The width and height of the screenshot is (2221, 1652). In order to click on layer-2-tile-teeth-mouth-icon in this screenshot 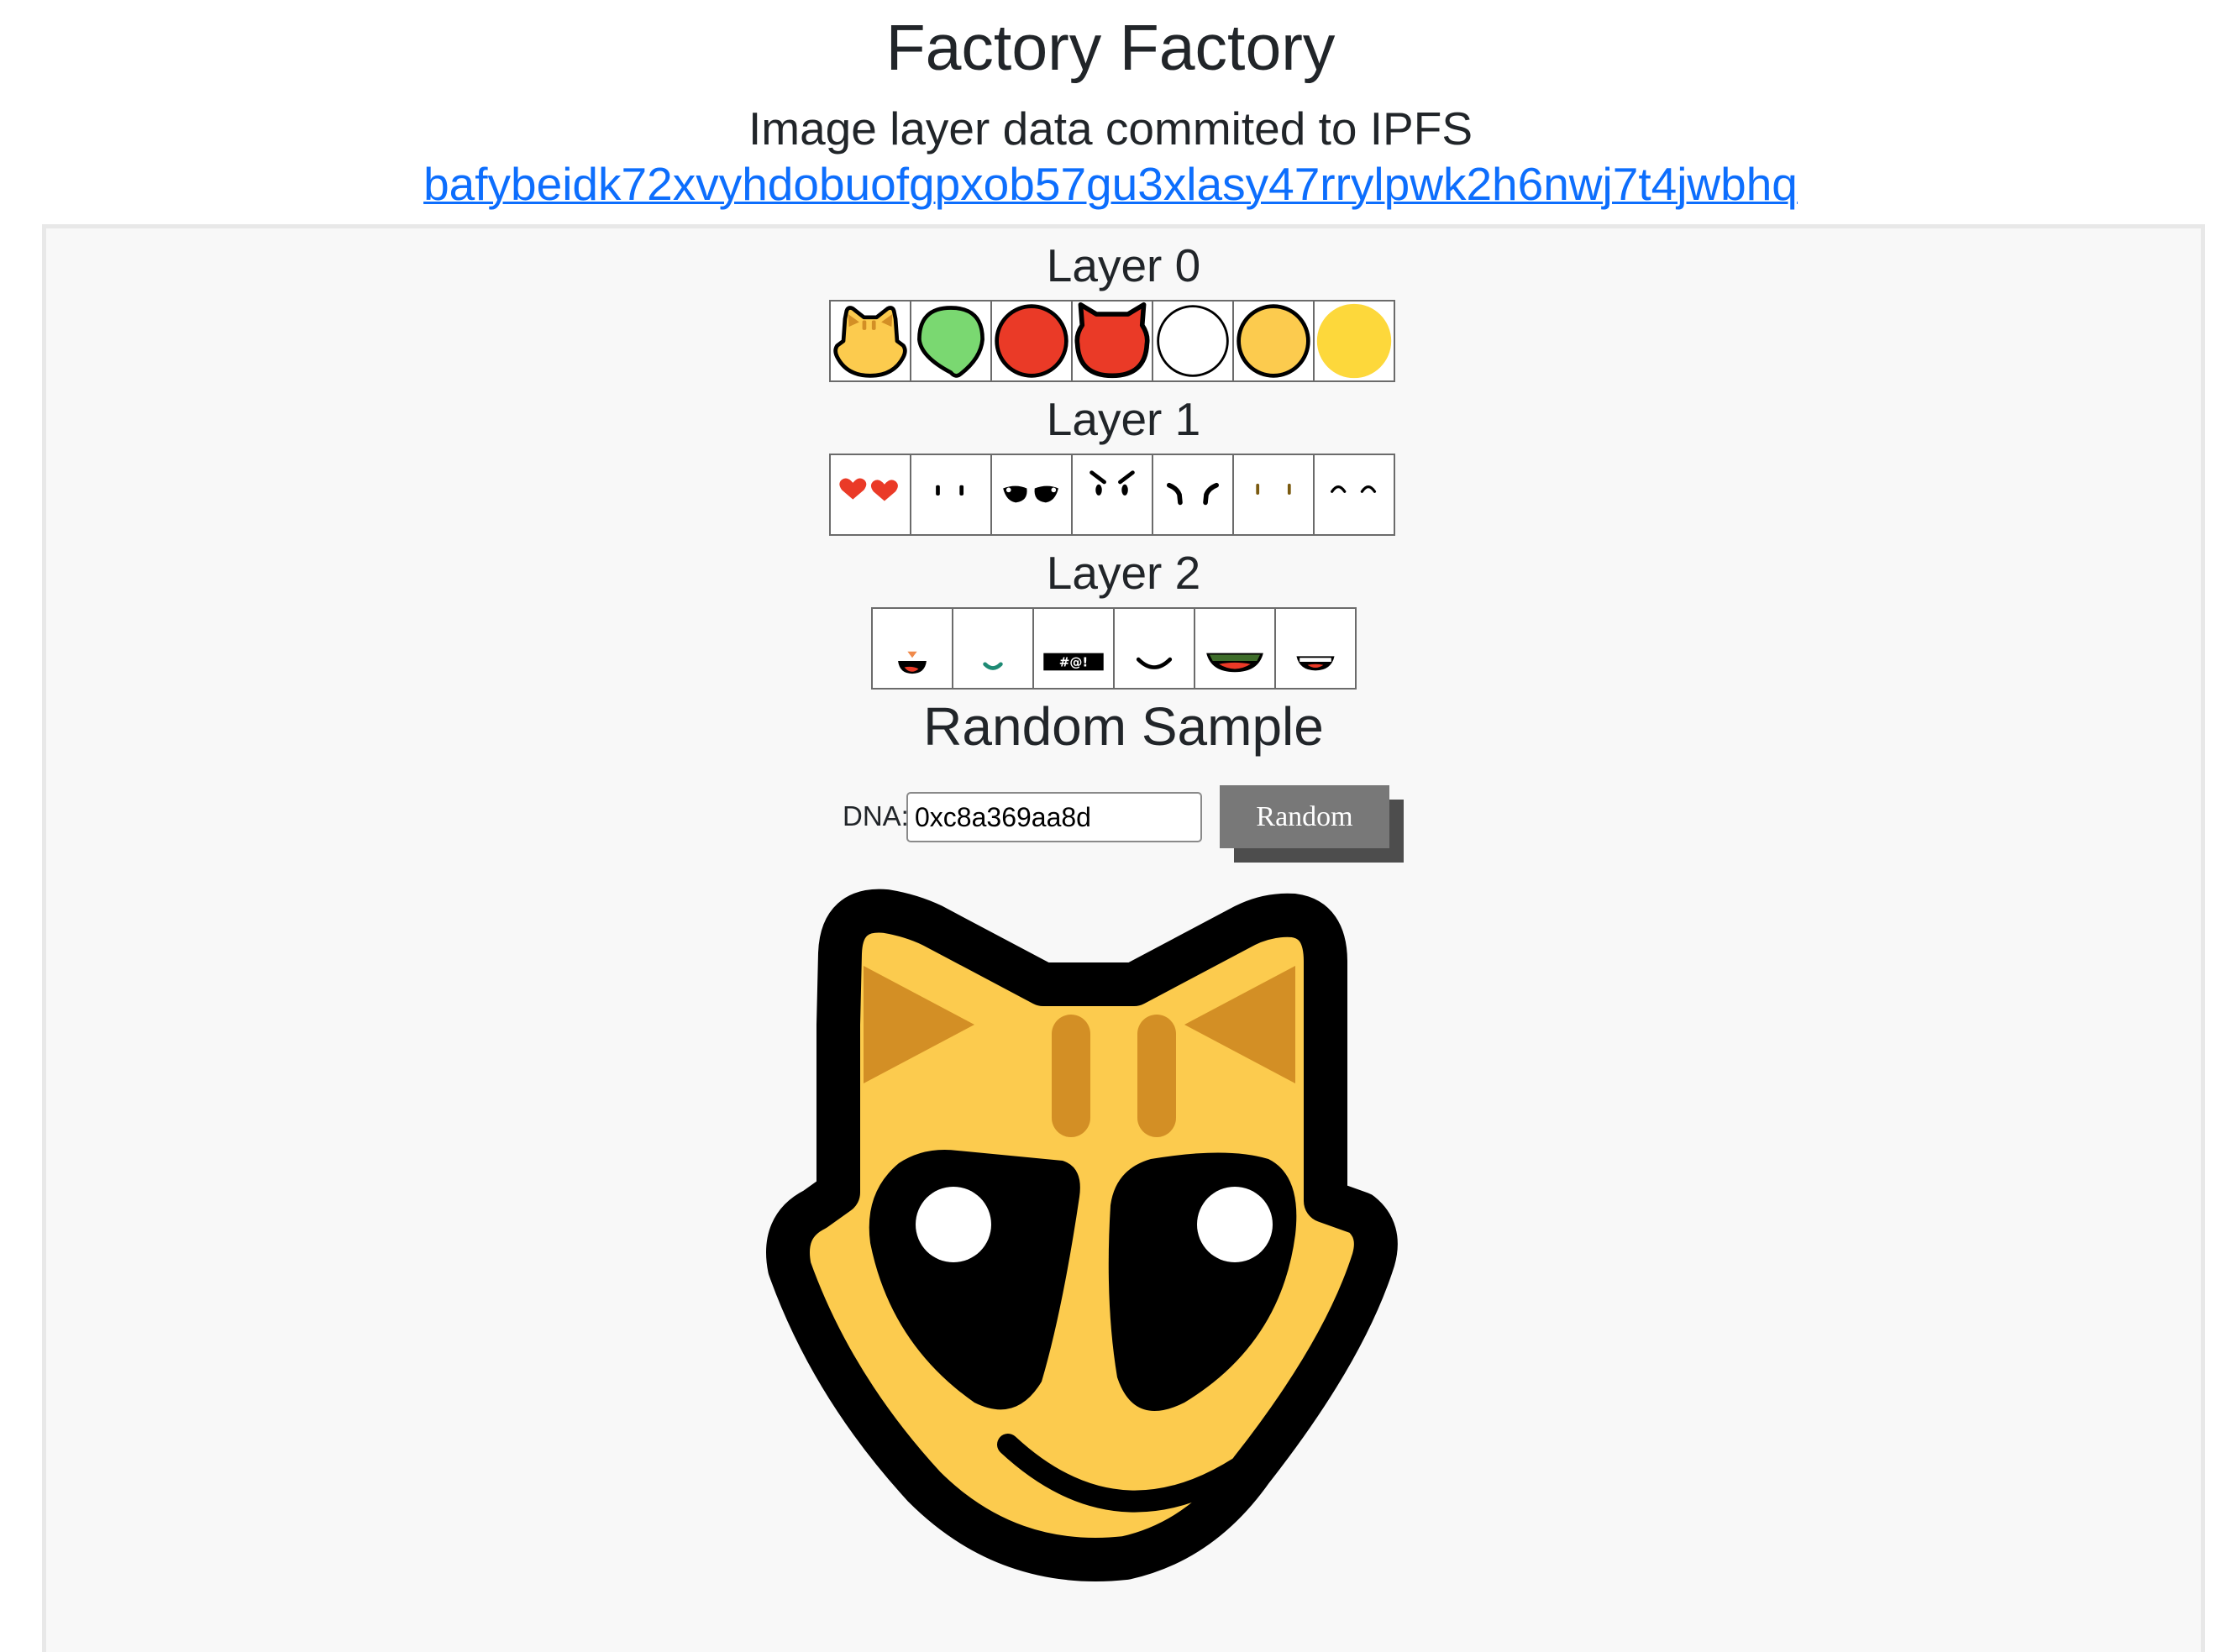, I will do `click(1315, 648)`.